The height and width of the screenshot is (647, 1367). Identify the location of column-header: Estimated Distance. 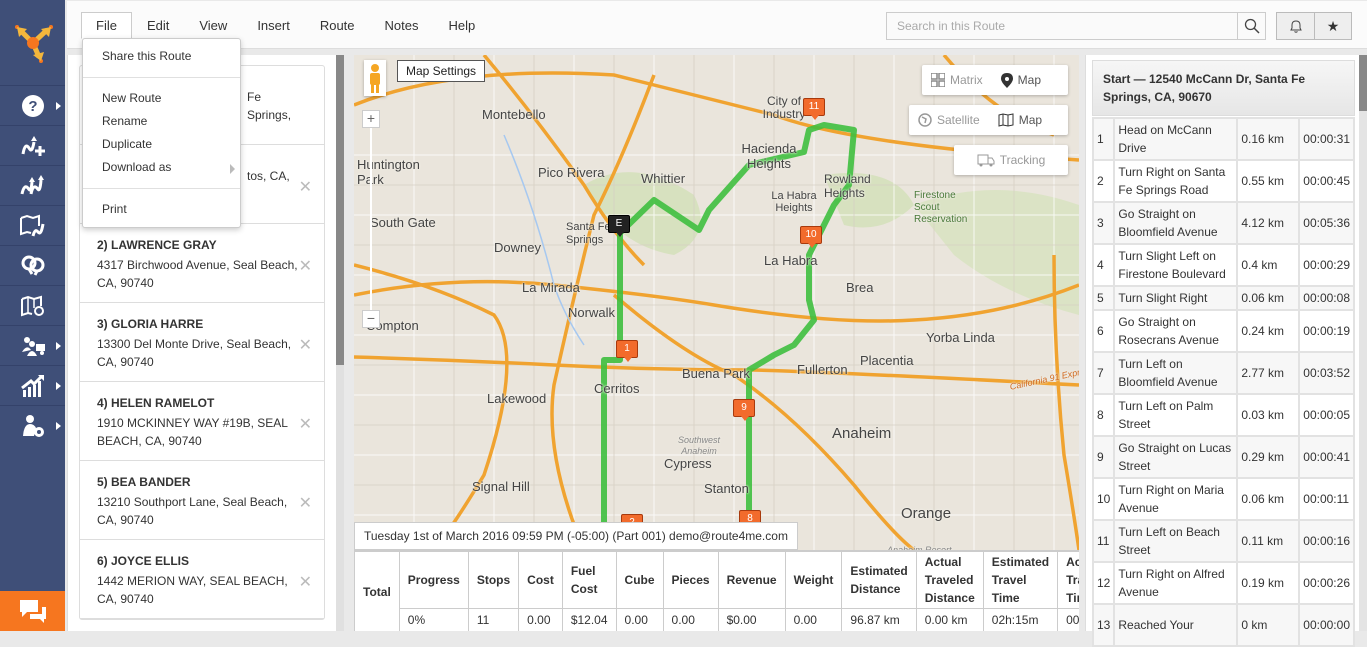
(879, 580).